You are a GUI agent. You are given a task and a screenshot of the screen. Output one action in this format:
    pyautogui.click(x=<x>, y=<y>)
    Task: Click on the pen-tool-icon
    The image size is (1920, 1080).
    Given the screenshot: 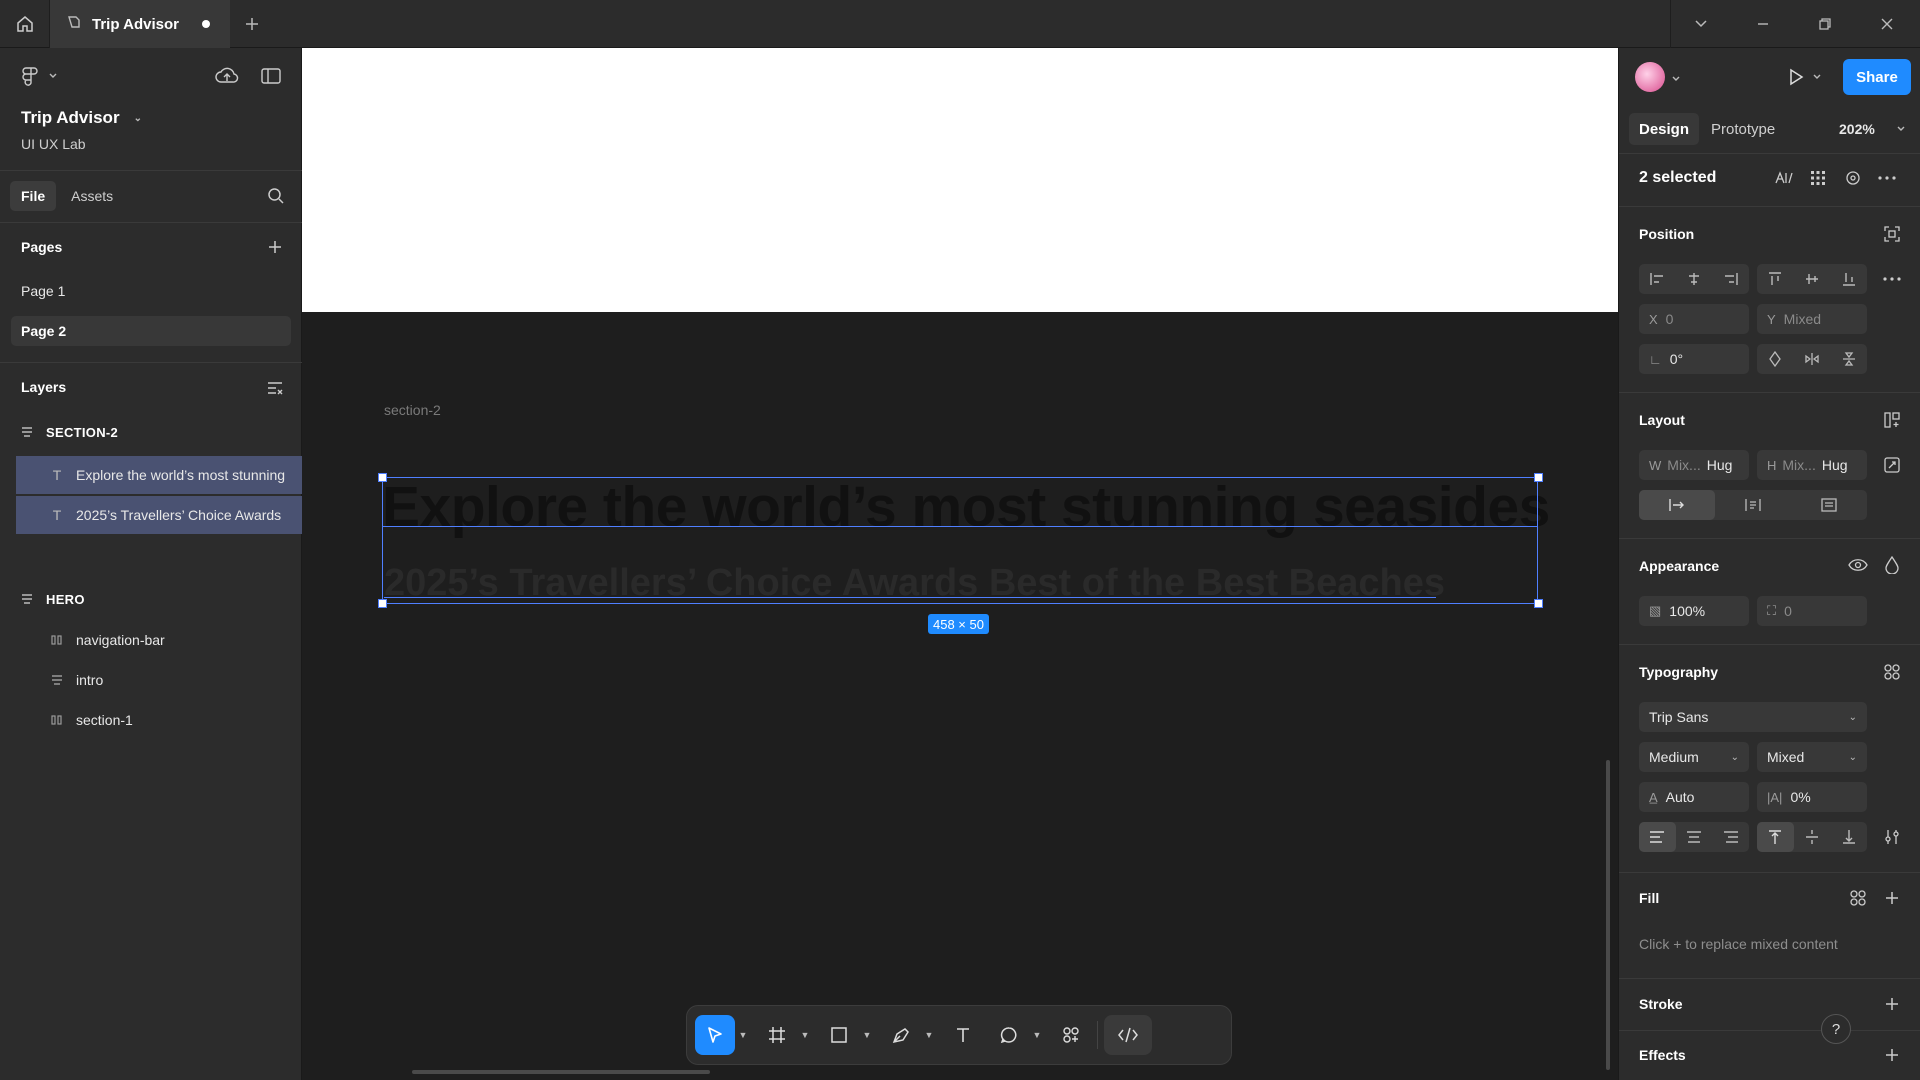 What is the action you would take?
    pyautogui.click(x=901, y=1035)
    